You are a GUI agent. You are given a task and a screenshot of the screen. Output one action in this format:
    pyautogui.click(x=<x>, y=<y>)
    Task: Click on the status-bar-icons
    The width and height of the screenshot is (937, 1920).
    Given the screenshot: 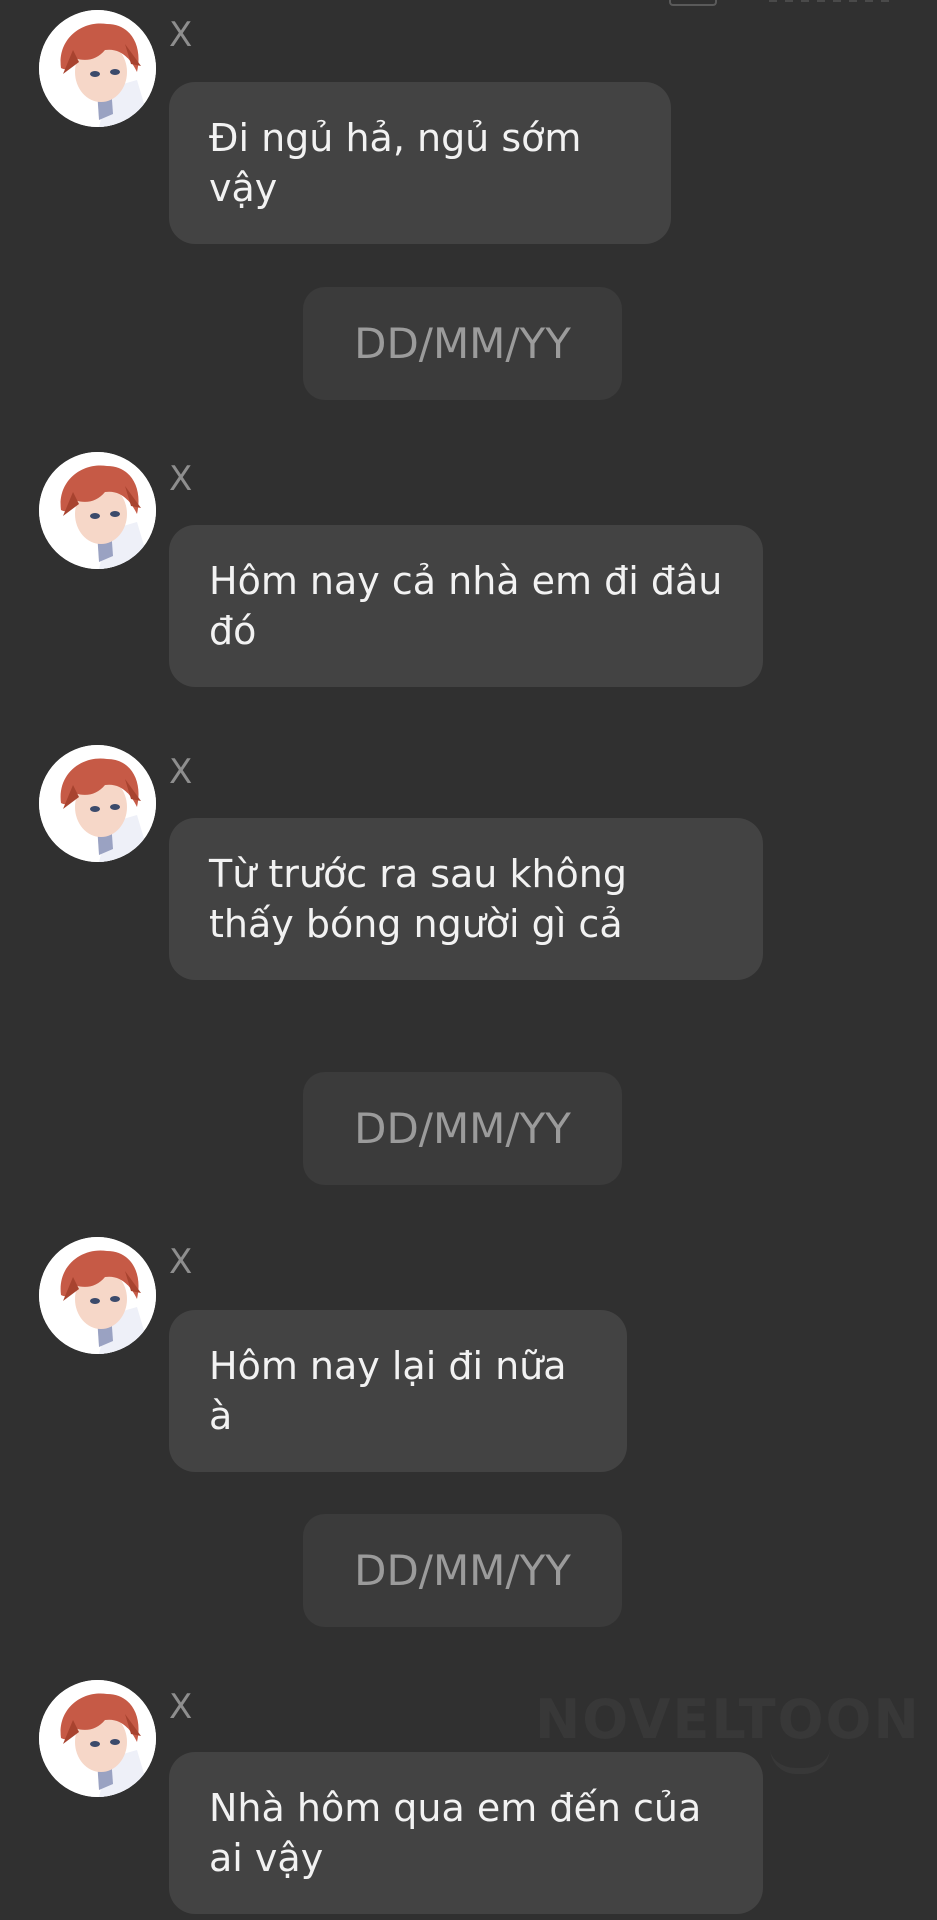 What is the action you would take?
    pyautogui.click(x=829, y=1)
    